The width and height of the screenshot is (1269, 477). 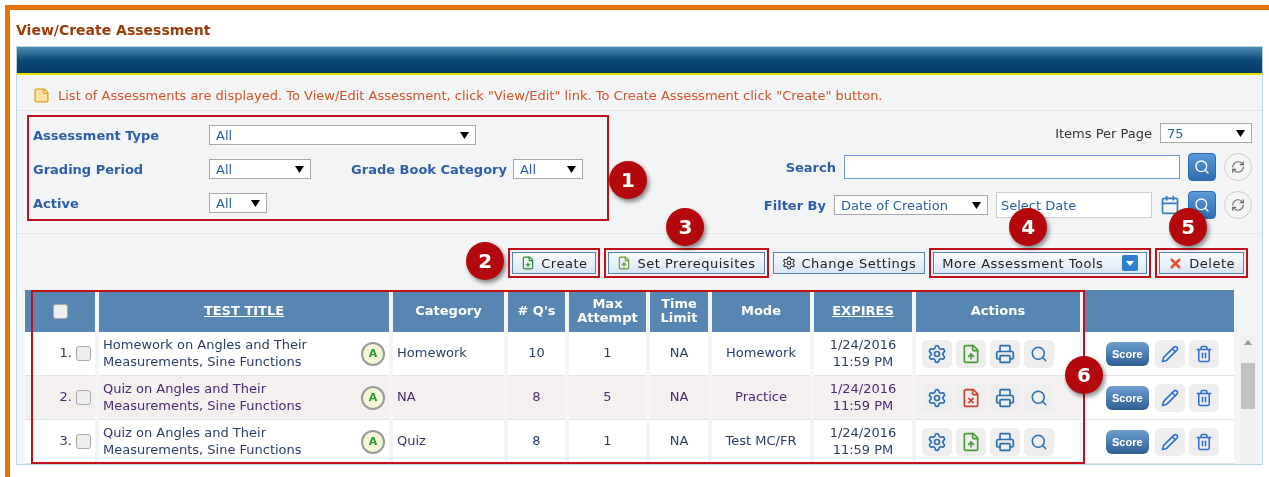 I want to click on scroll-up-icon, so click(x=1248, y=342).